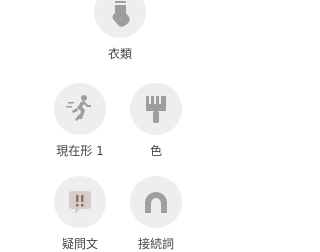 The image size is (320, 252). I want to click on category-color-button, so click(156, 109).